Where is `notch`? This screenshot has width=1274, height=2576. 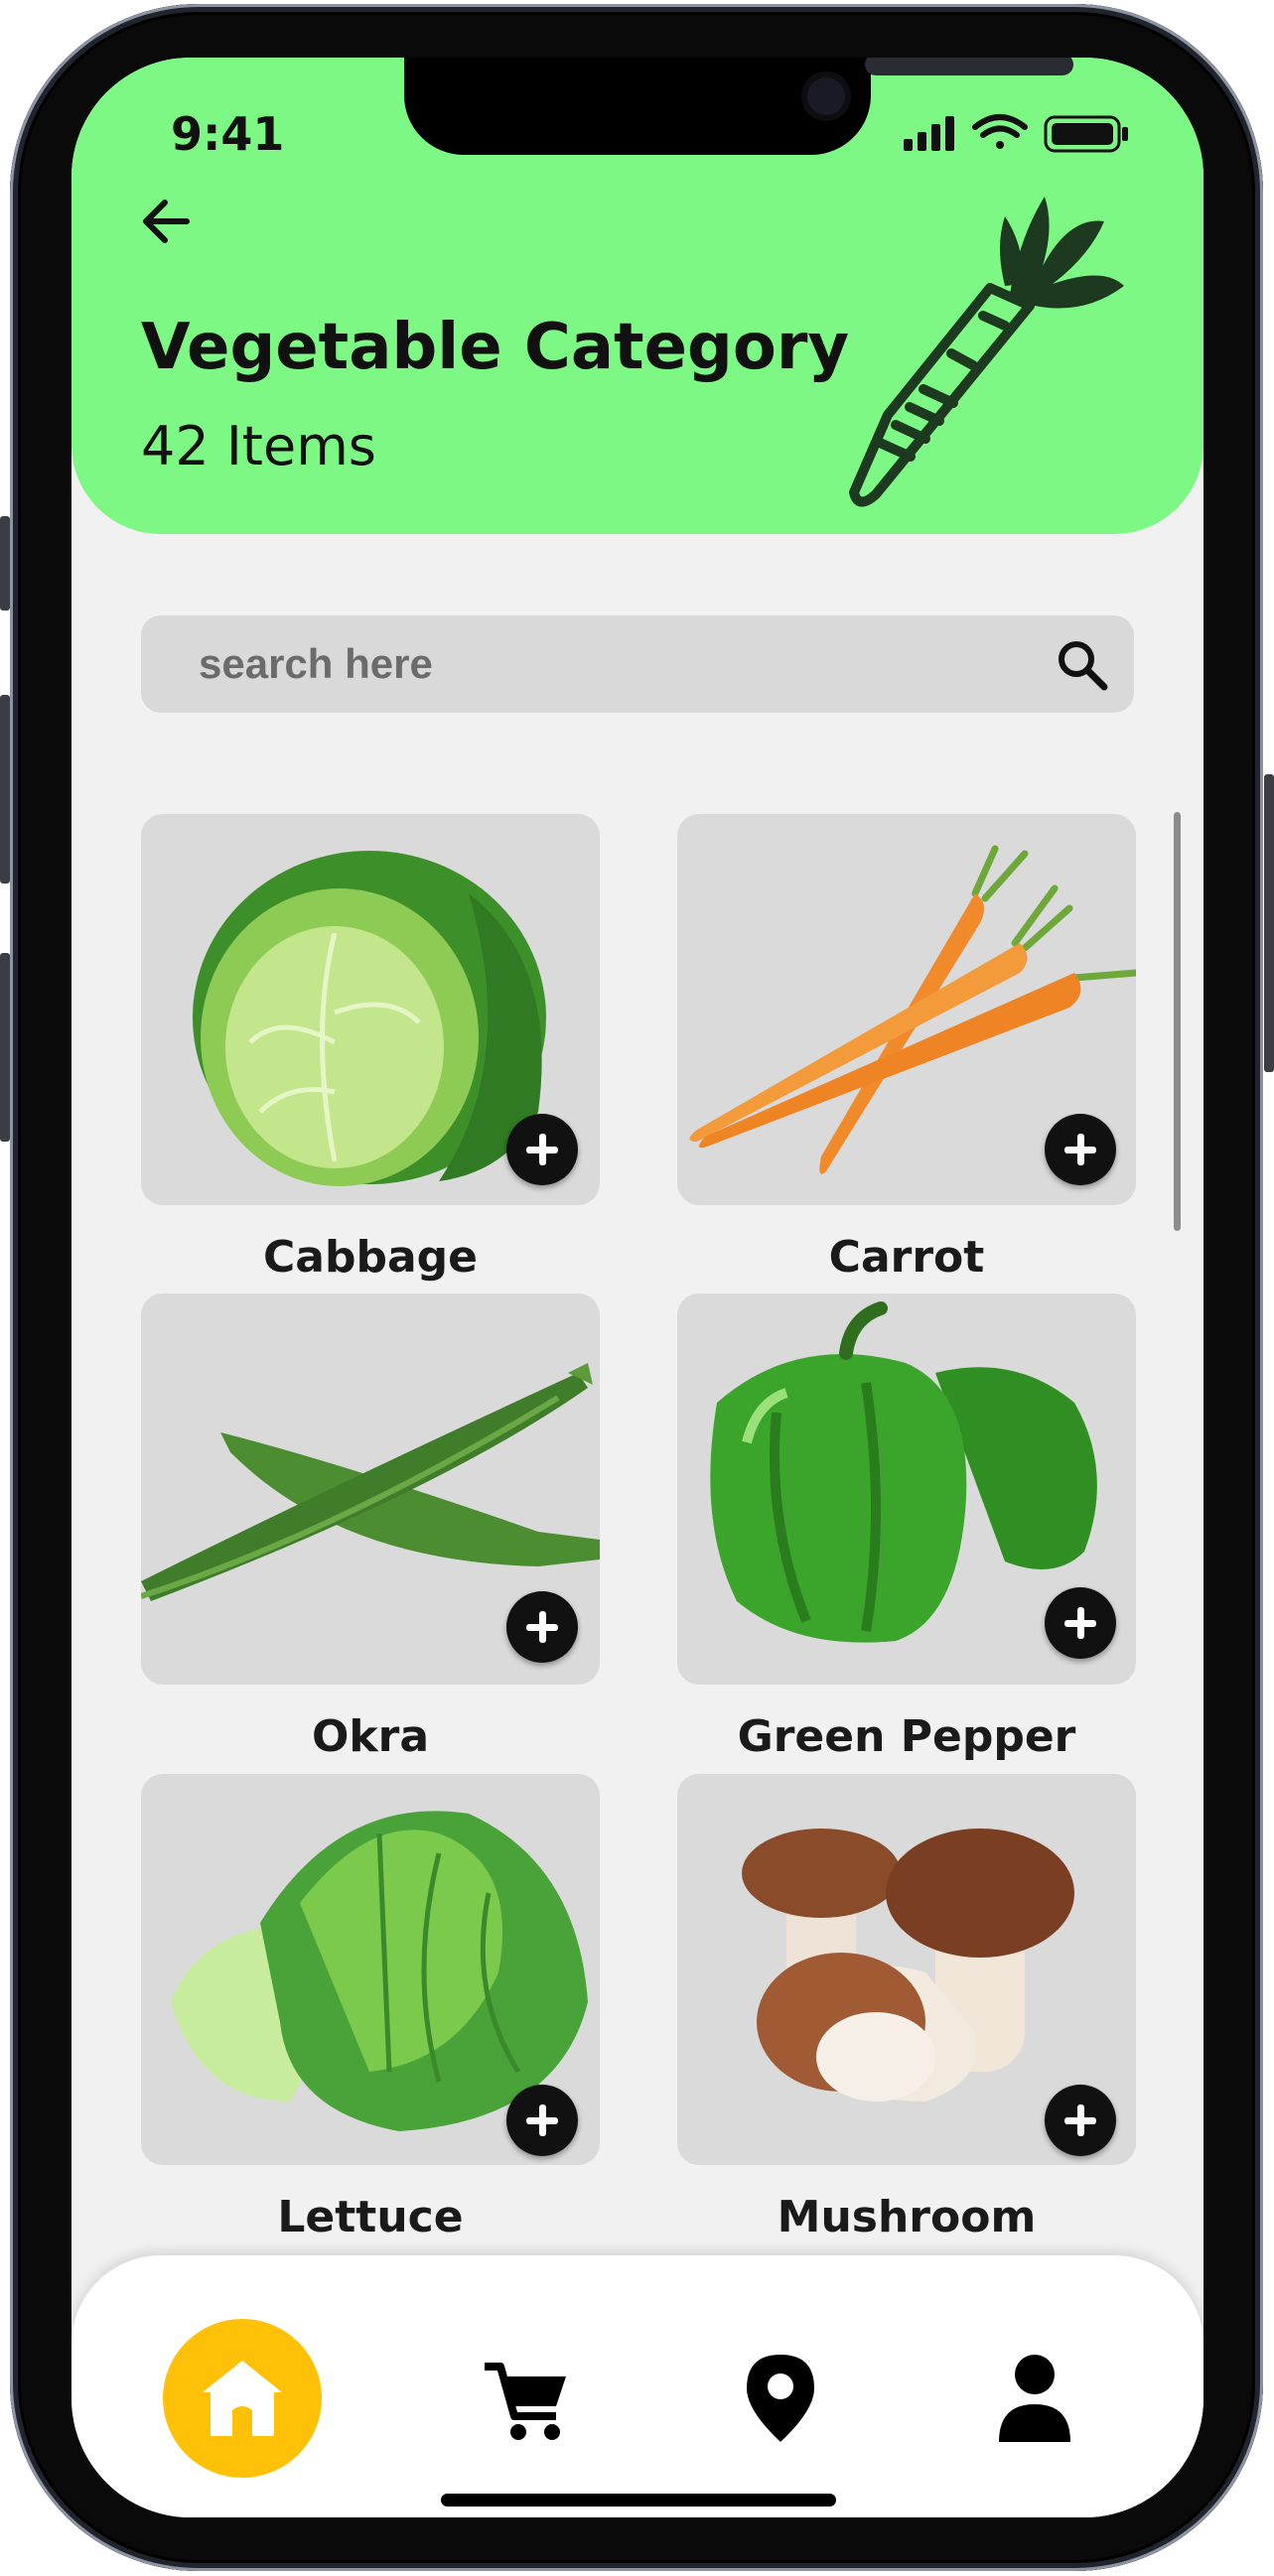 notch is located at coordinates (738, 106).